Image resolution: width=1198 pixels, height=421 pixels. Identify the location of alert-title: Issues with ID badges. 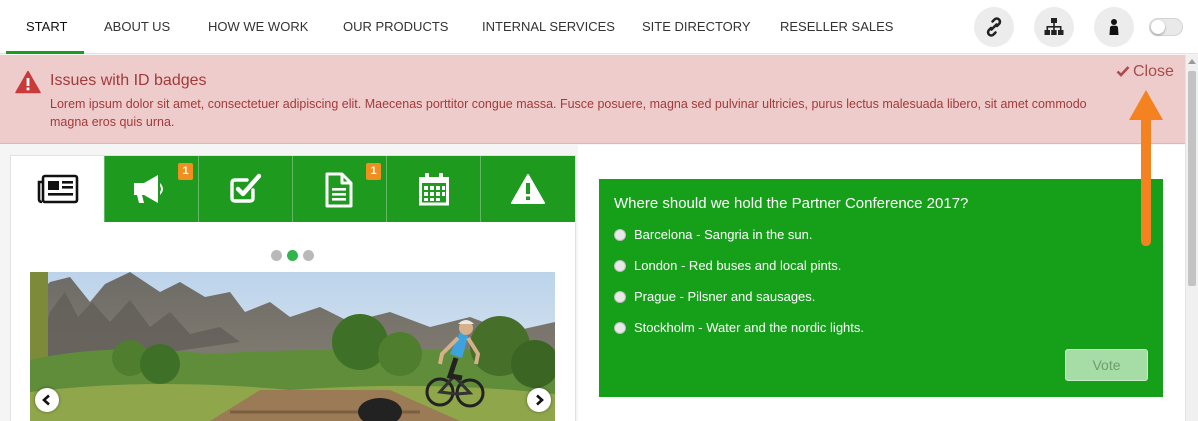
(128, 80).